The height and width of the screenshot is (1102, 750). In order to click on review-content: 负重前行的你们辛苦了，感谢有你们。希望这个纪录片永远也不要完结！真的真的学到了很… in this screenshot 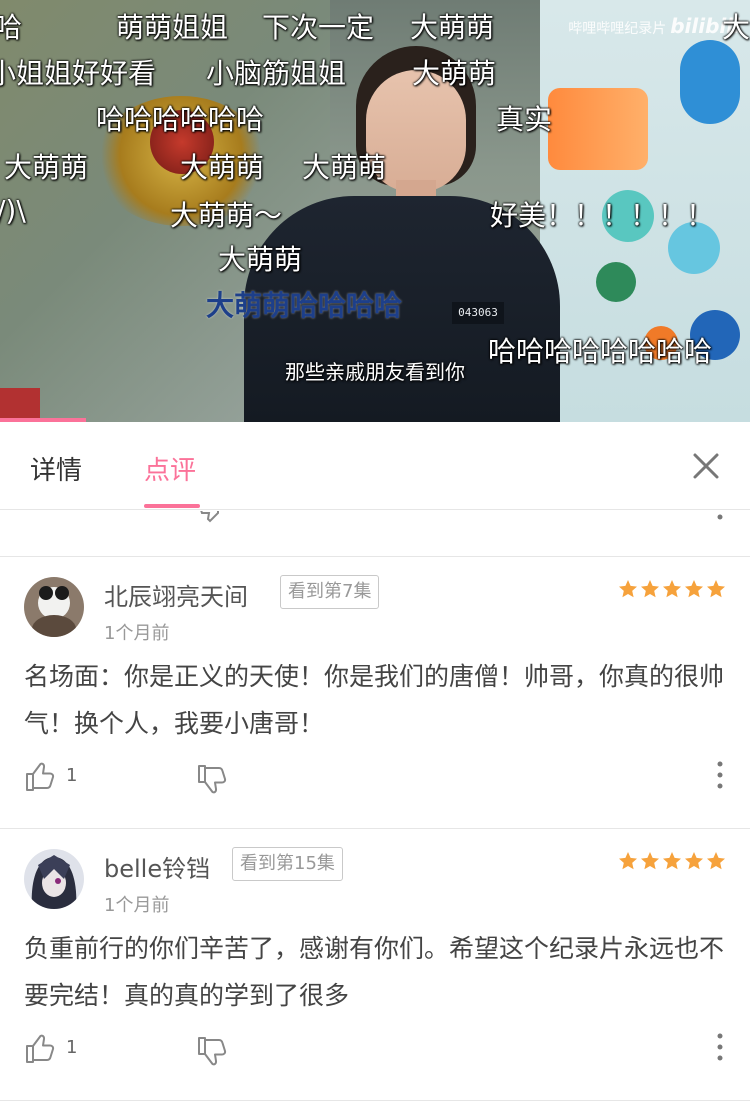, I will do `click(374, 972)`.